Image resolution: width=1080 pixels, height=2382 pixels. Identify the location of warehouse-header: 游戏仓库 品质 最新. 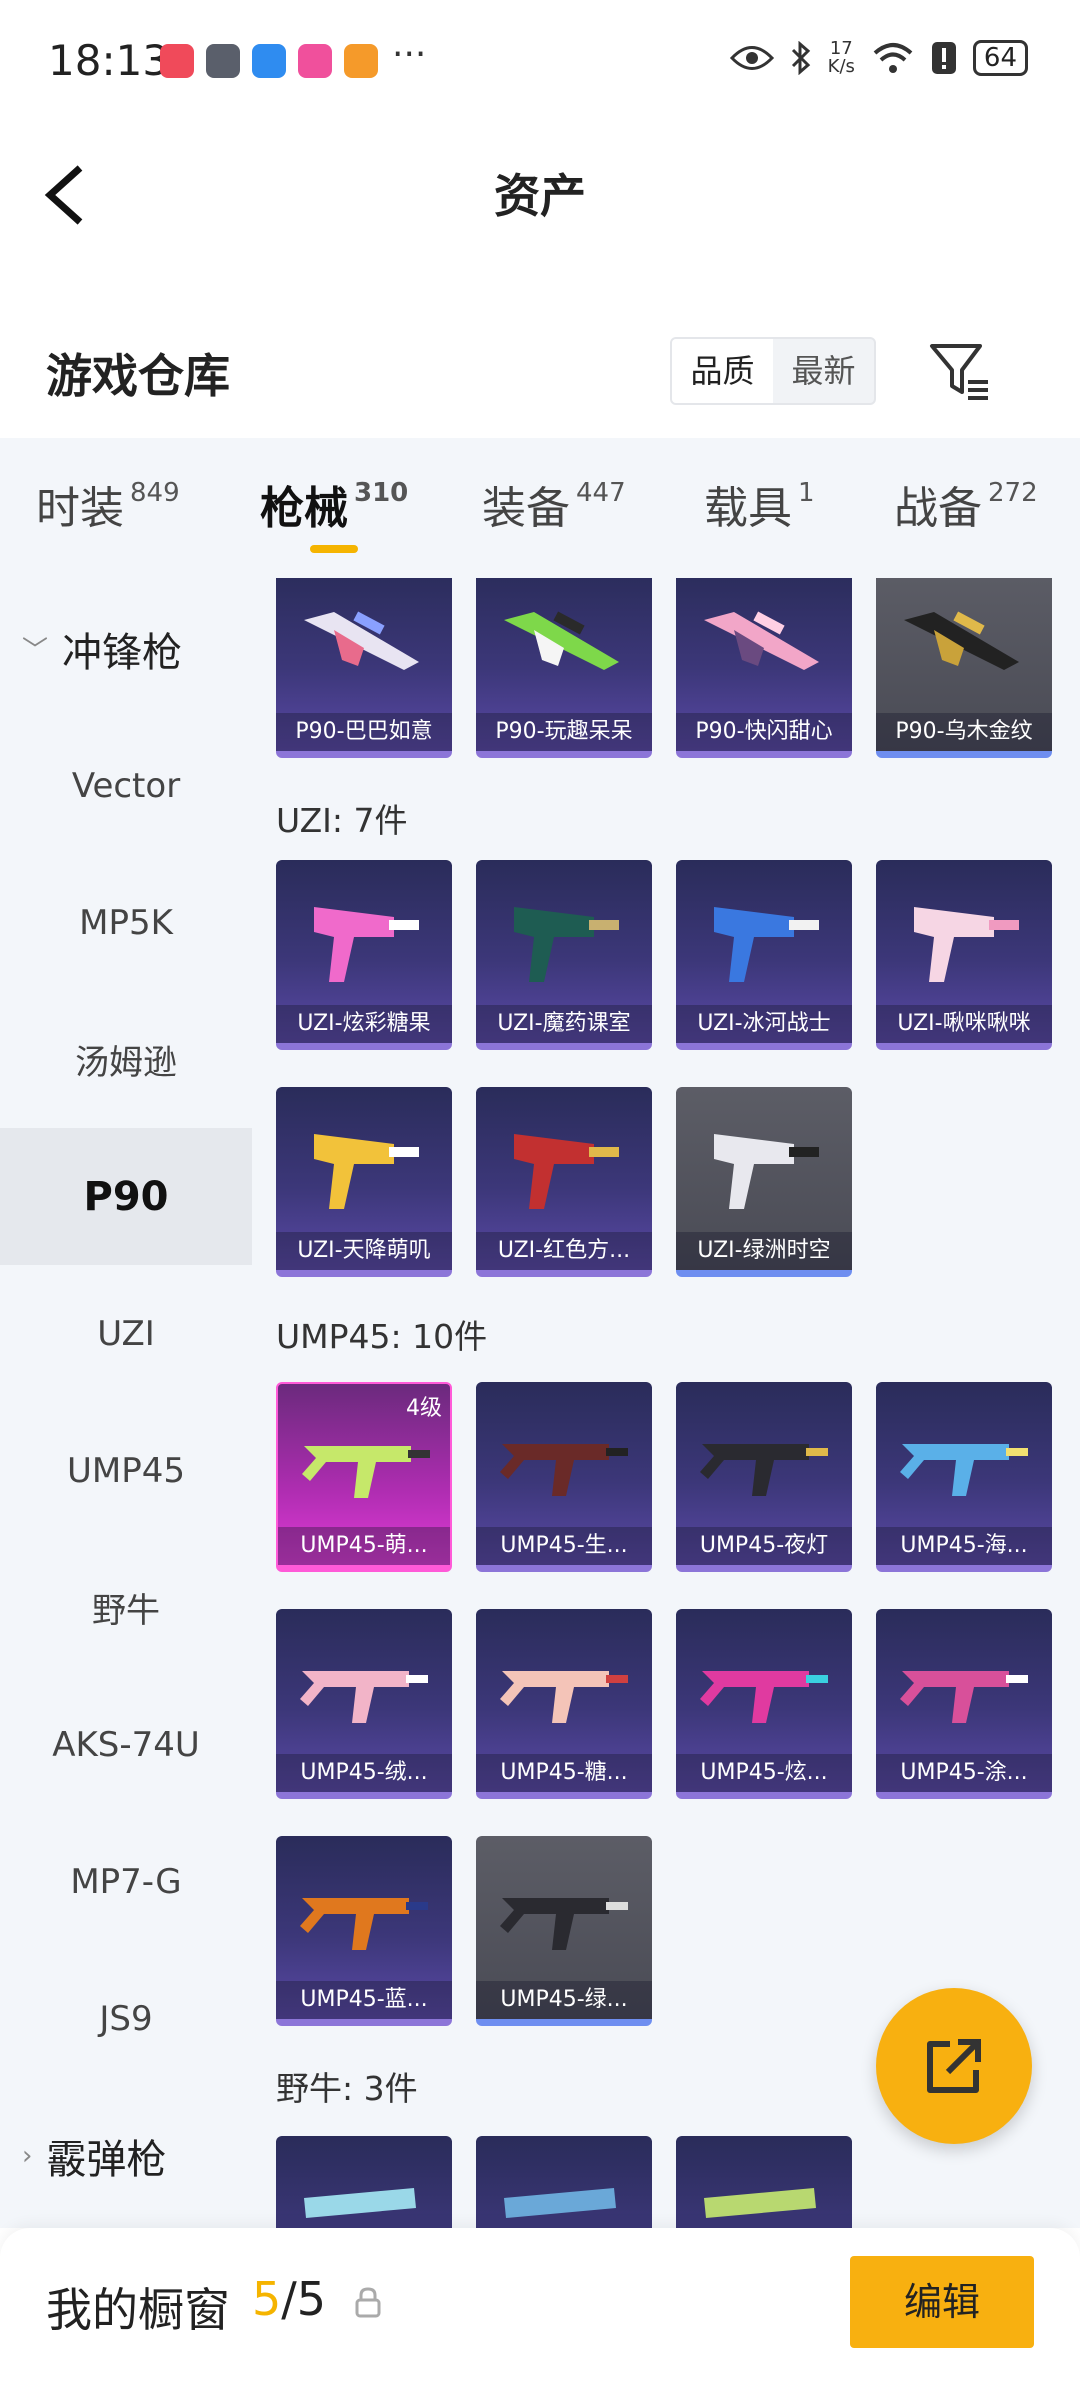
(540, 375).